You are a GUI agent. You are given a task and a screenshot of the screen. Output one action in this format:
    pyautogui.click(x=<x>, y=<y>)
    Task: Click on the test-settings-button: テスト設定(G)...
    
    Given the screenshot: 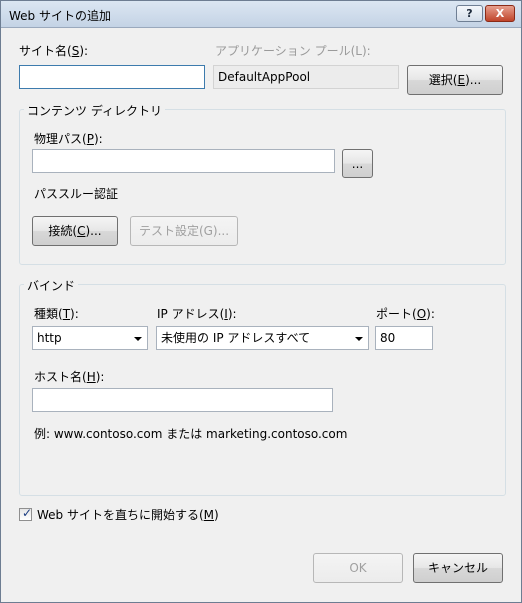 What is the action you would take?
    pyautogui.click(x=184, y=231)
    